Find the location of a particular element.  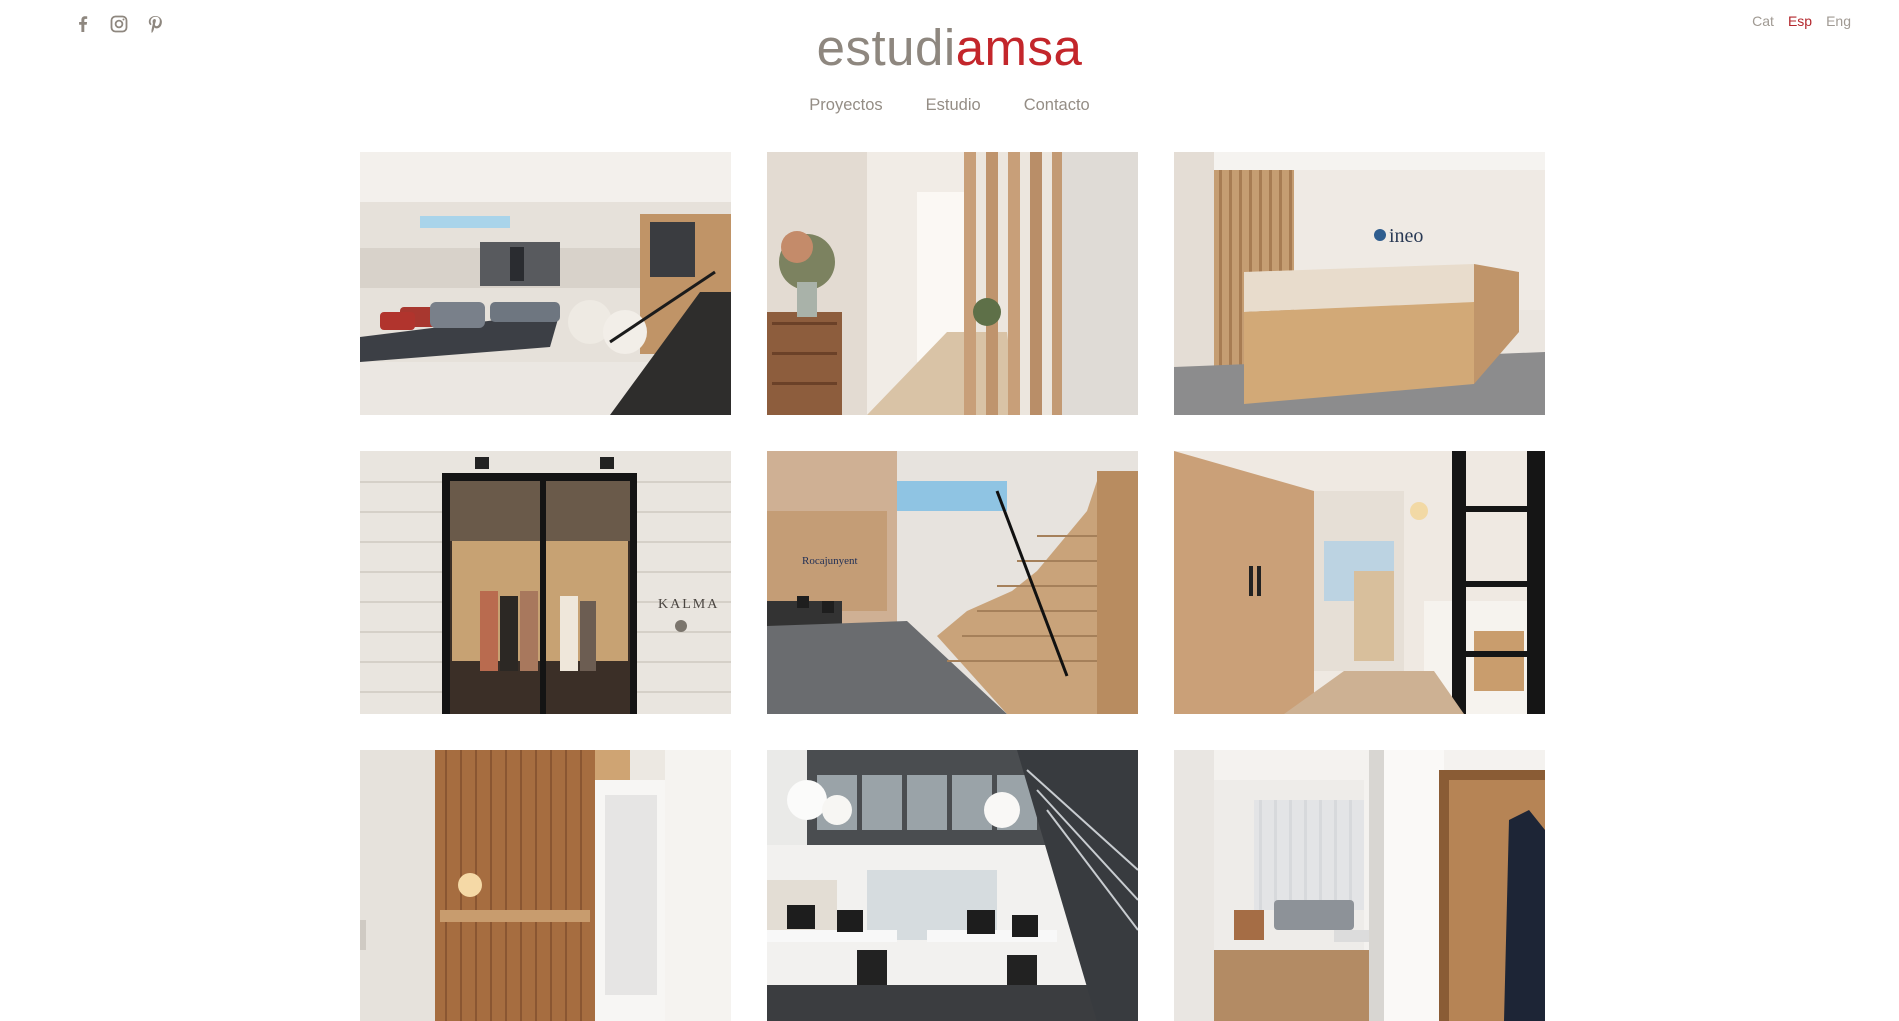

storefront-sign: KALMA is located at coordinates (688, 604).